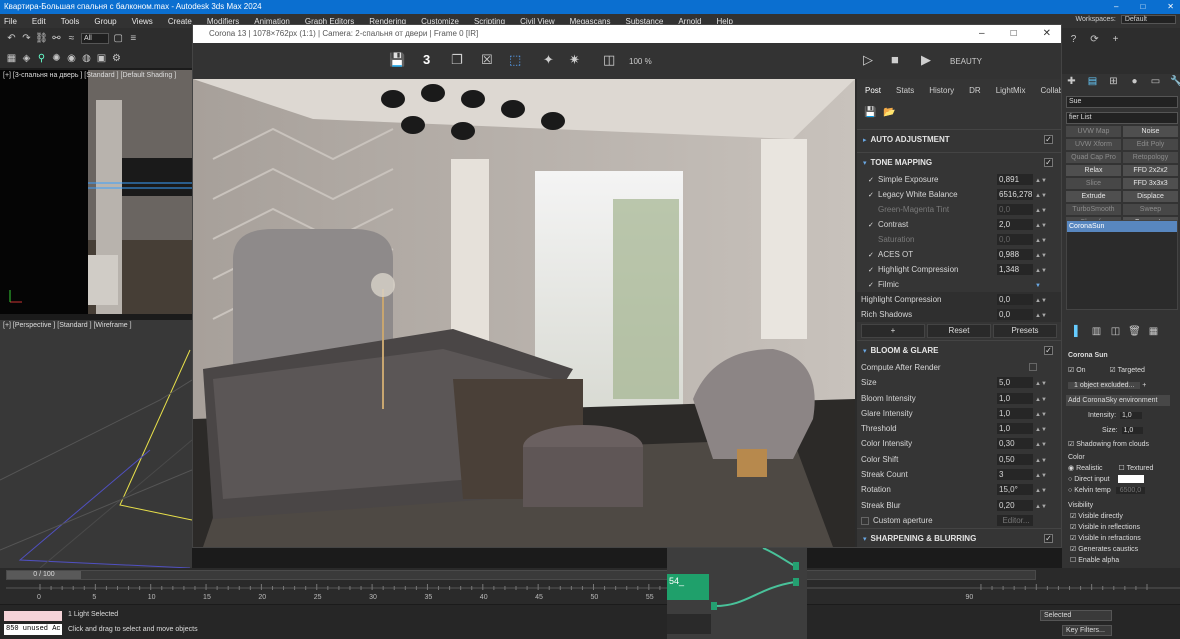  Describe the element at coordinates (1150, 183) in the screenshot. I see `modifier-button: FFD 3x3x3` at that location.